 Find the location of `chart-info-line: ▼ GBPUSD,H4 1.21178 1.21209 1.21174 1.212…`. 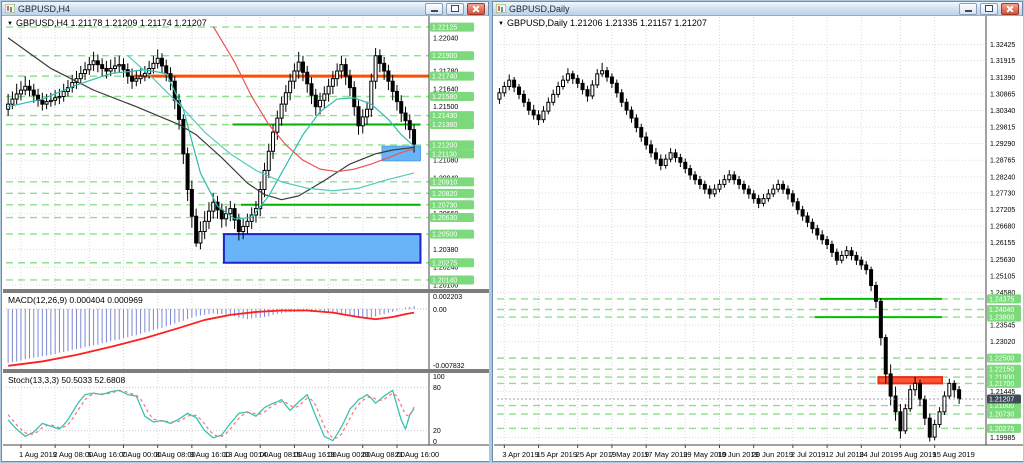

chart-info-line: ▼ GBPUSD,H4 1.21178 1.21209 1.21174 1.212… is located at coordinates (107, 23).